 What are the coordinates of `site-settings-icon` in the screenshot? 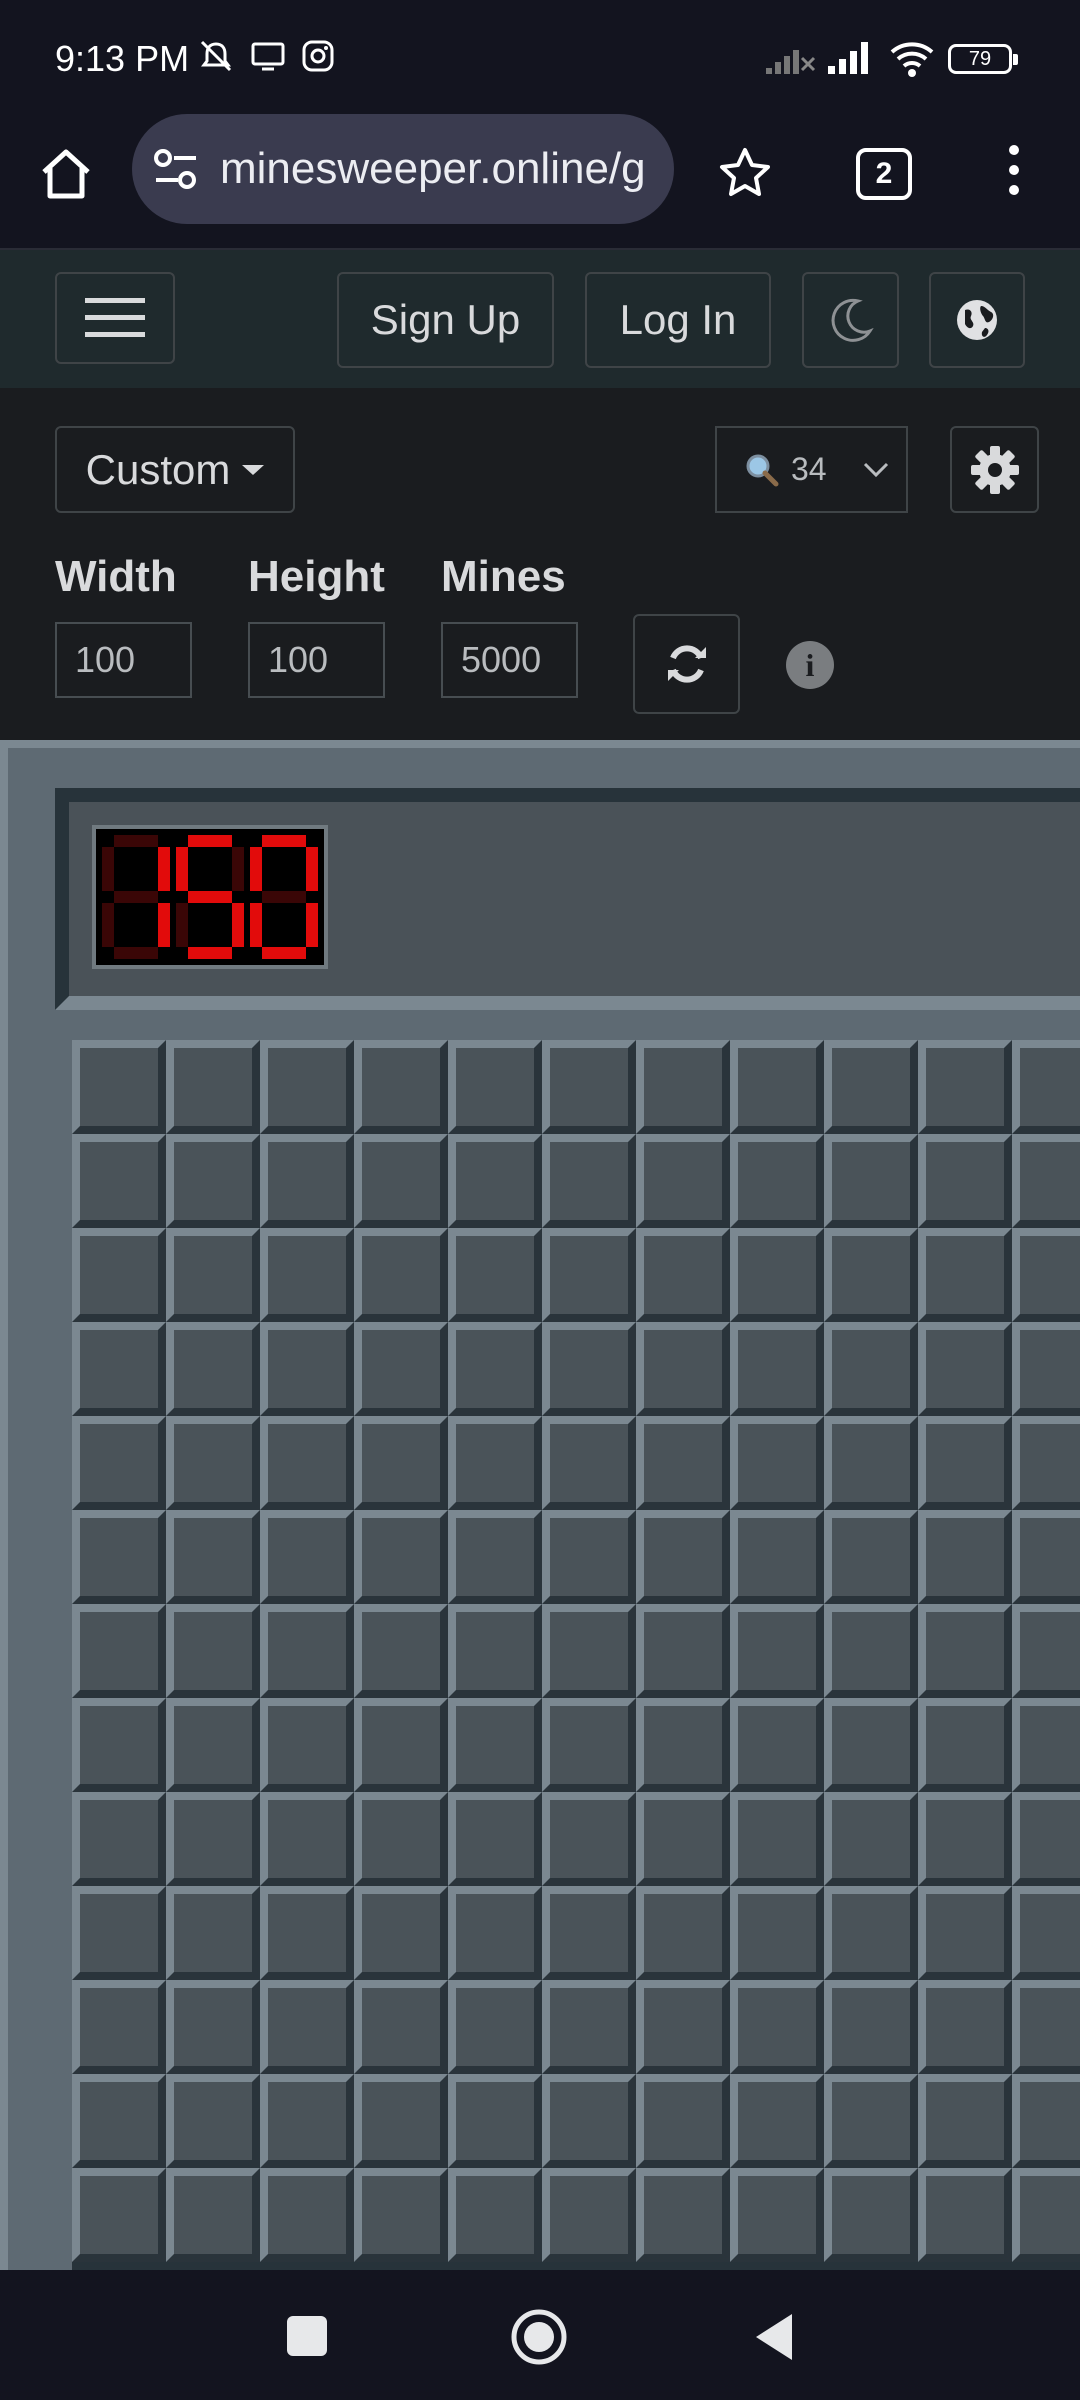 It's located at (176, 169).